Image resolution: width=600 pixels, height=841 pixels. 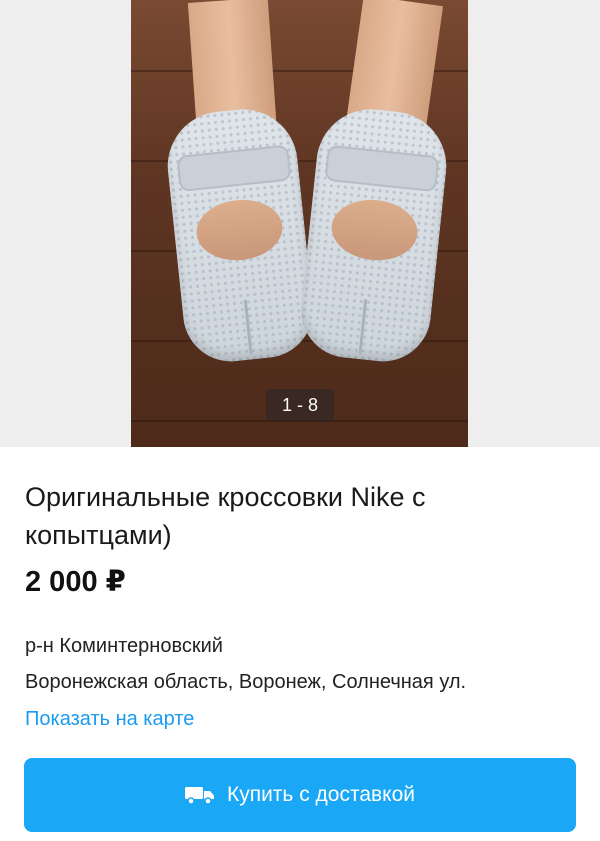 I want to click on listing-title: Оригинальные кроссовки Nike с копытцами), so click(x=225, y=516).